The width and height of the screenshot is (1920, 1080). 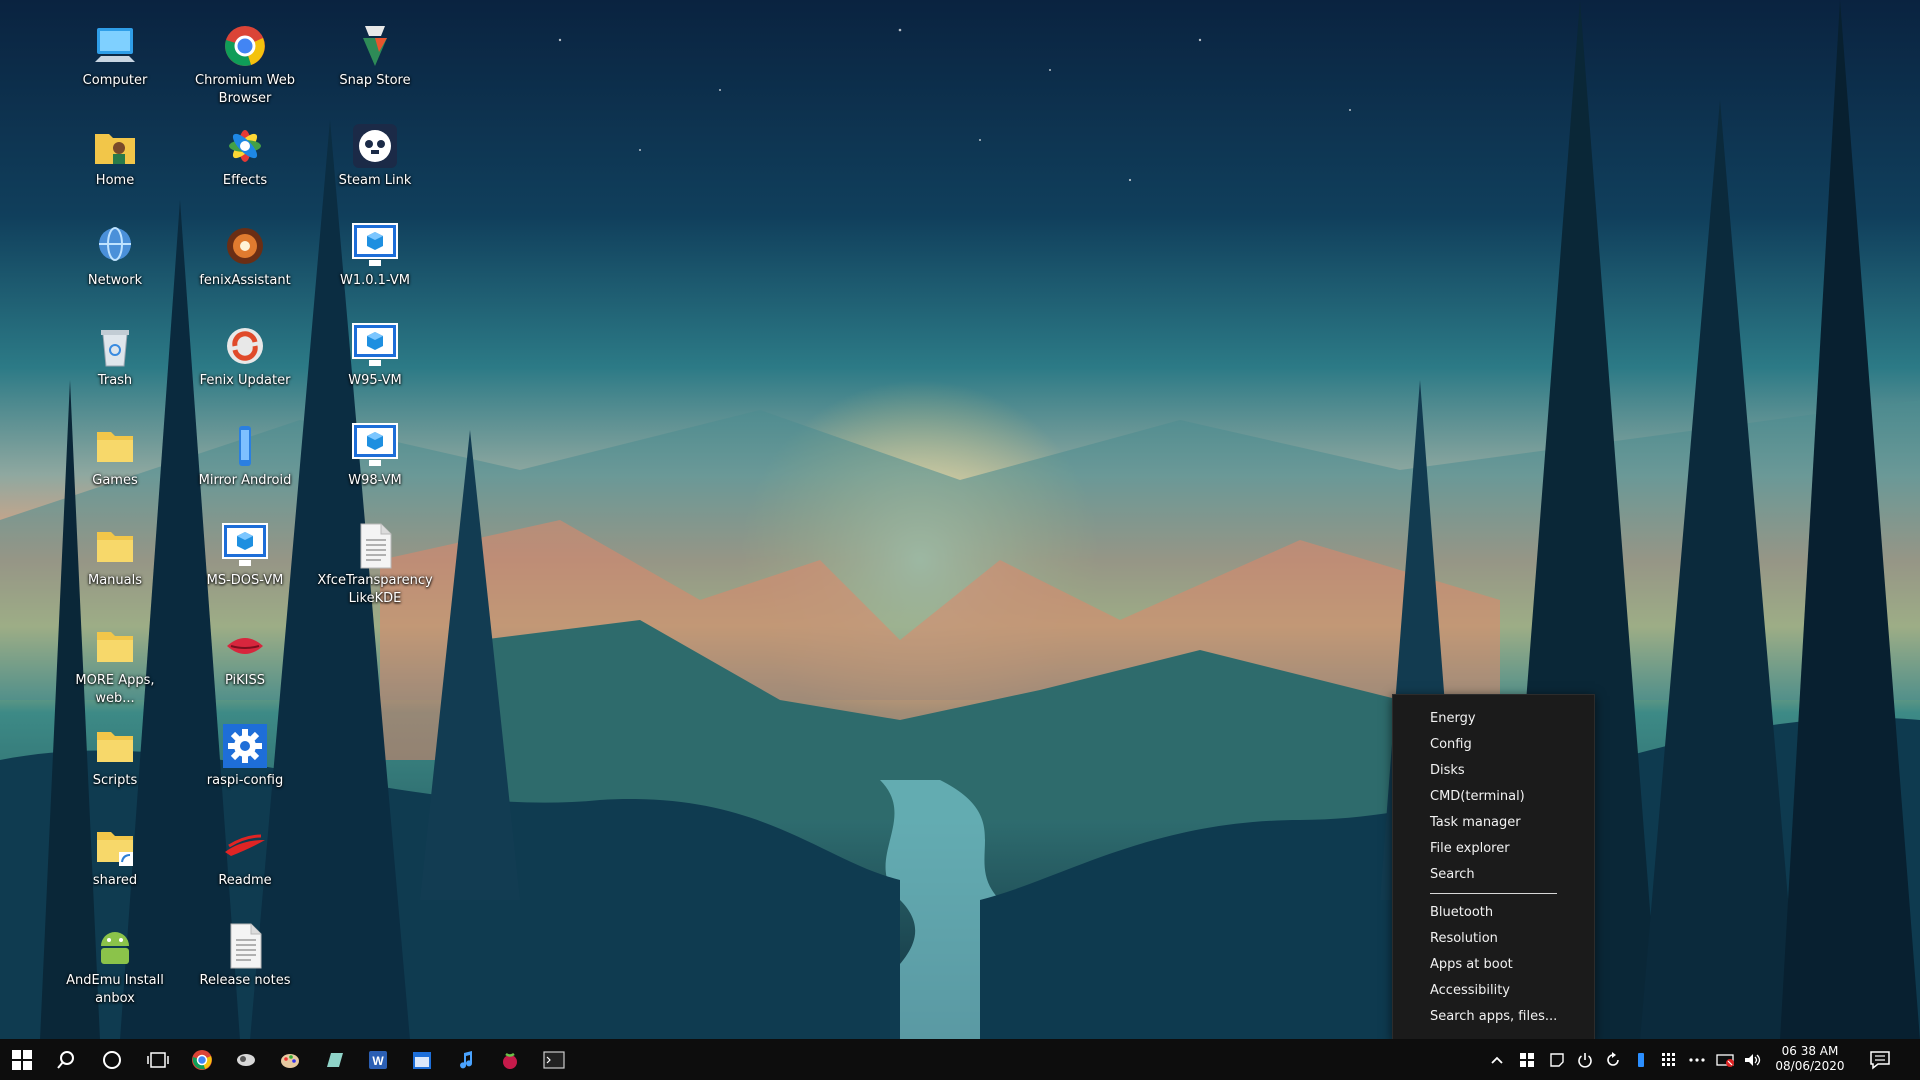 What do you see at coordinates (1669, 1059) in the screenshot?
I see `tray-grid` at bounding box center [1669, 1059].